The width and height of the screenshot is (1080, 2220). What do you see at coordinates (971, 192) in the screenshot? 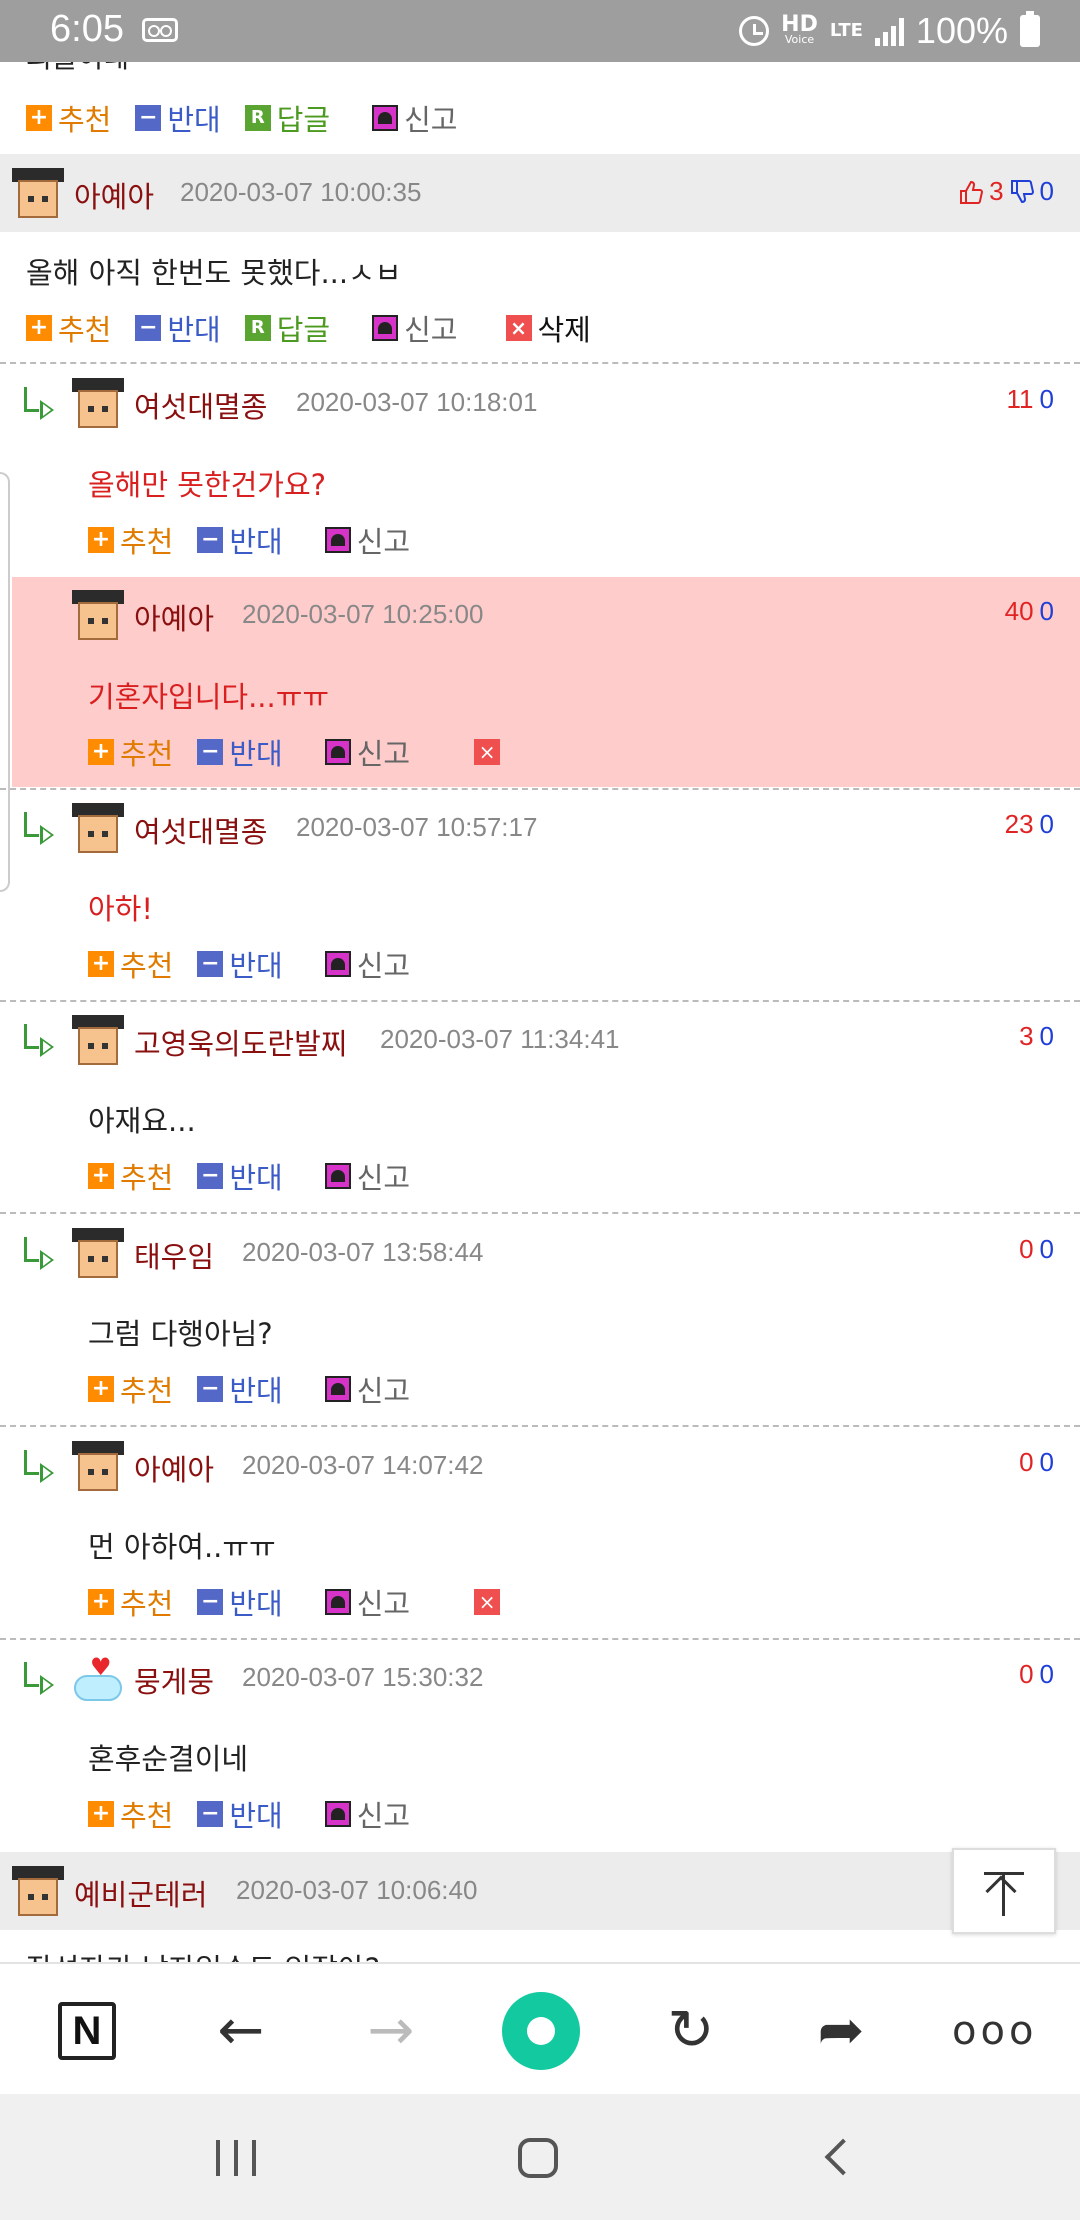
I see `thumbs-up-icon` at bounding box center [971, 192].